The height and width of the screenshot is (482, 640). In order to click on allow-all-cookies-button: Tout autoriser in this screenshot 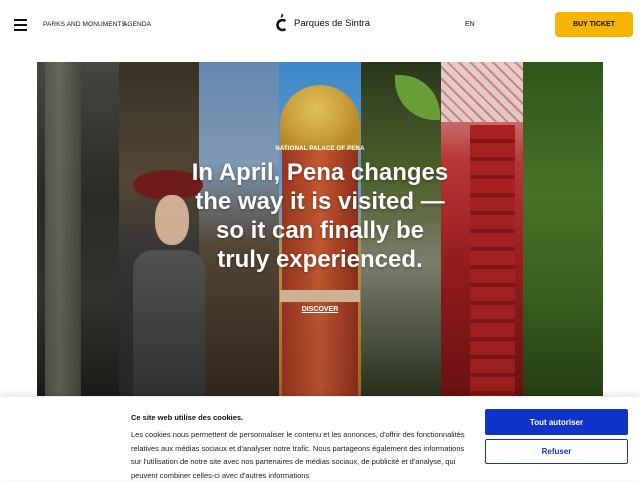, I will do `click(556, 422)`.